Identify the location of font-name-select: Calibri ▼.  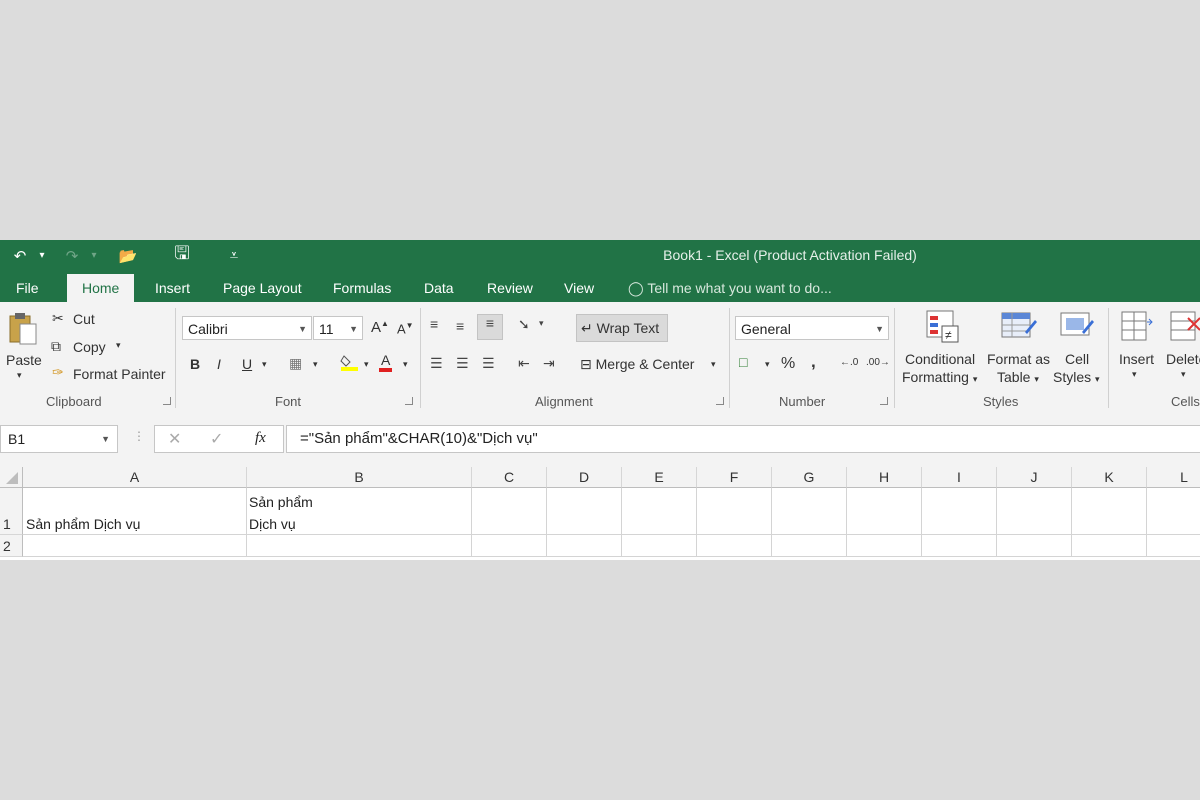
(247, 328).